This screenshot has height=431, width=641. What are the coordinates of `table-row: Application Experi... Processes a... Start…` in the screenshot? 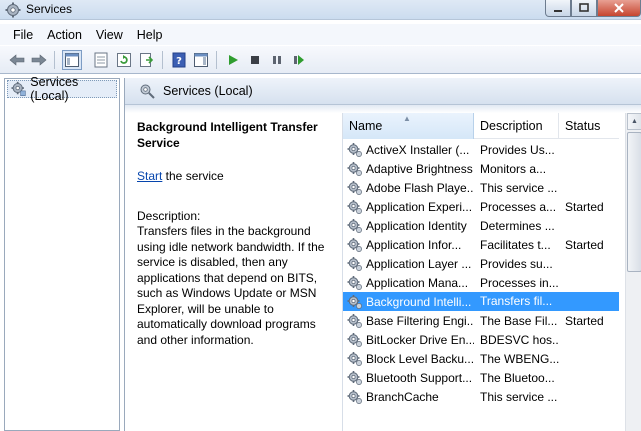 It's located at (481, 206).